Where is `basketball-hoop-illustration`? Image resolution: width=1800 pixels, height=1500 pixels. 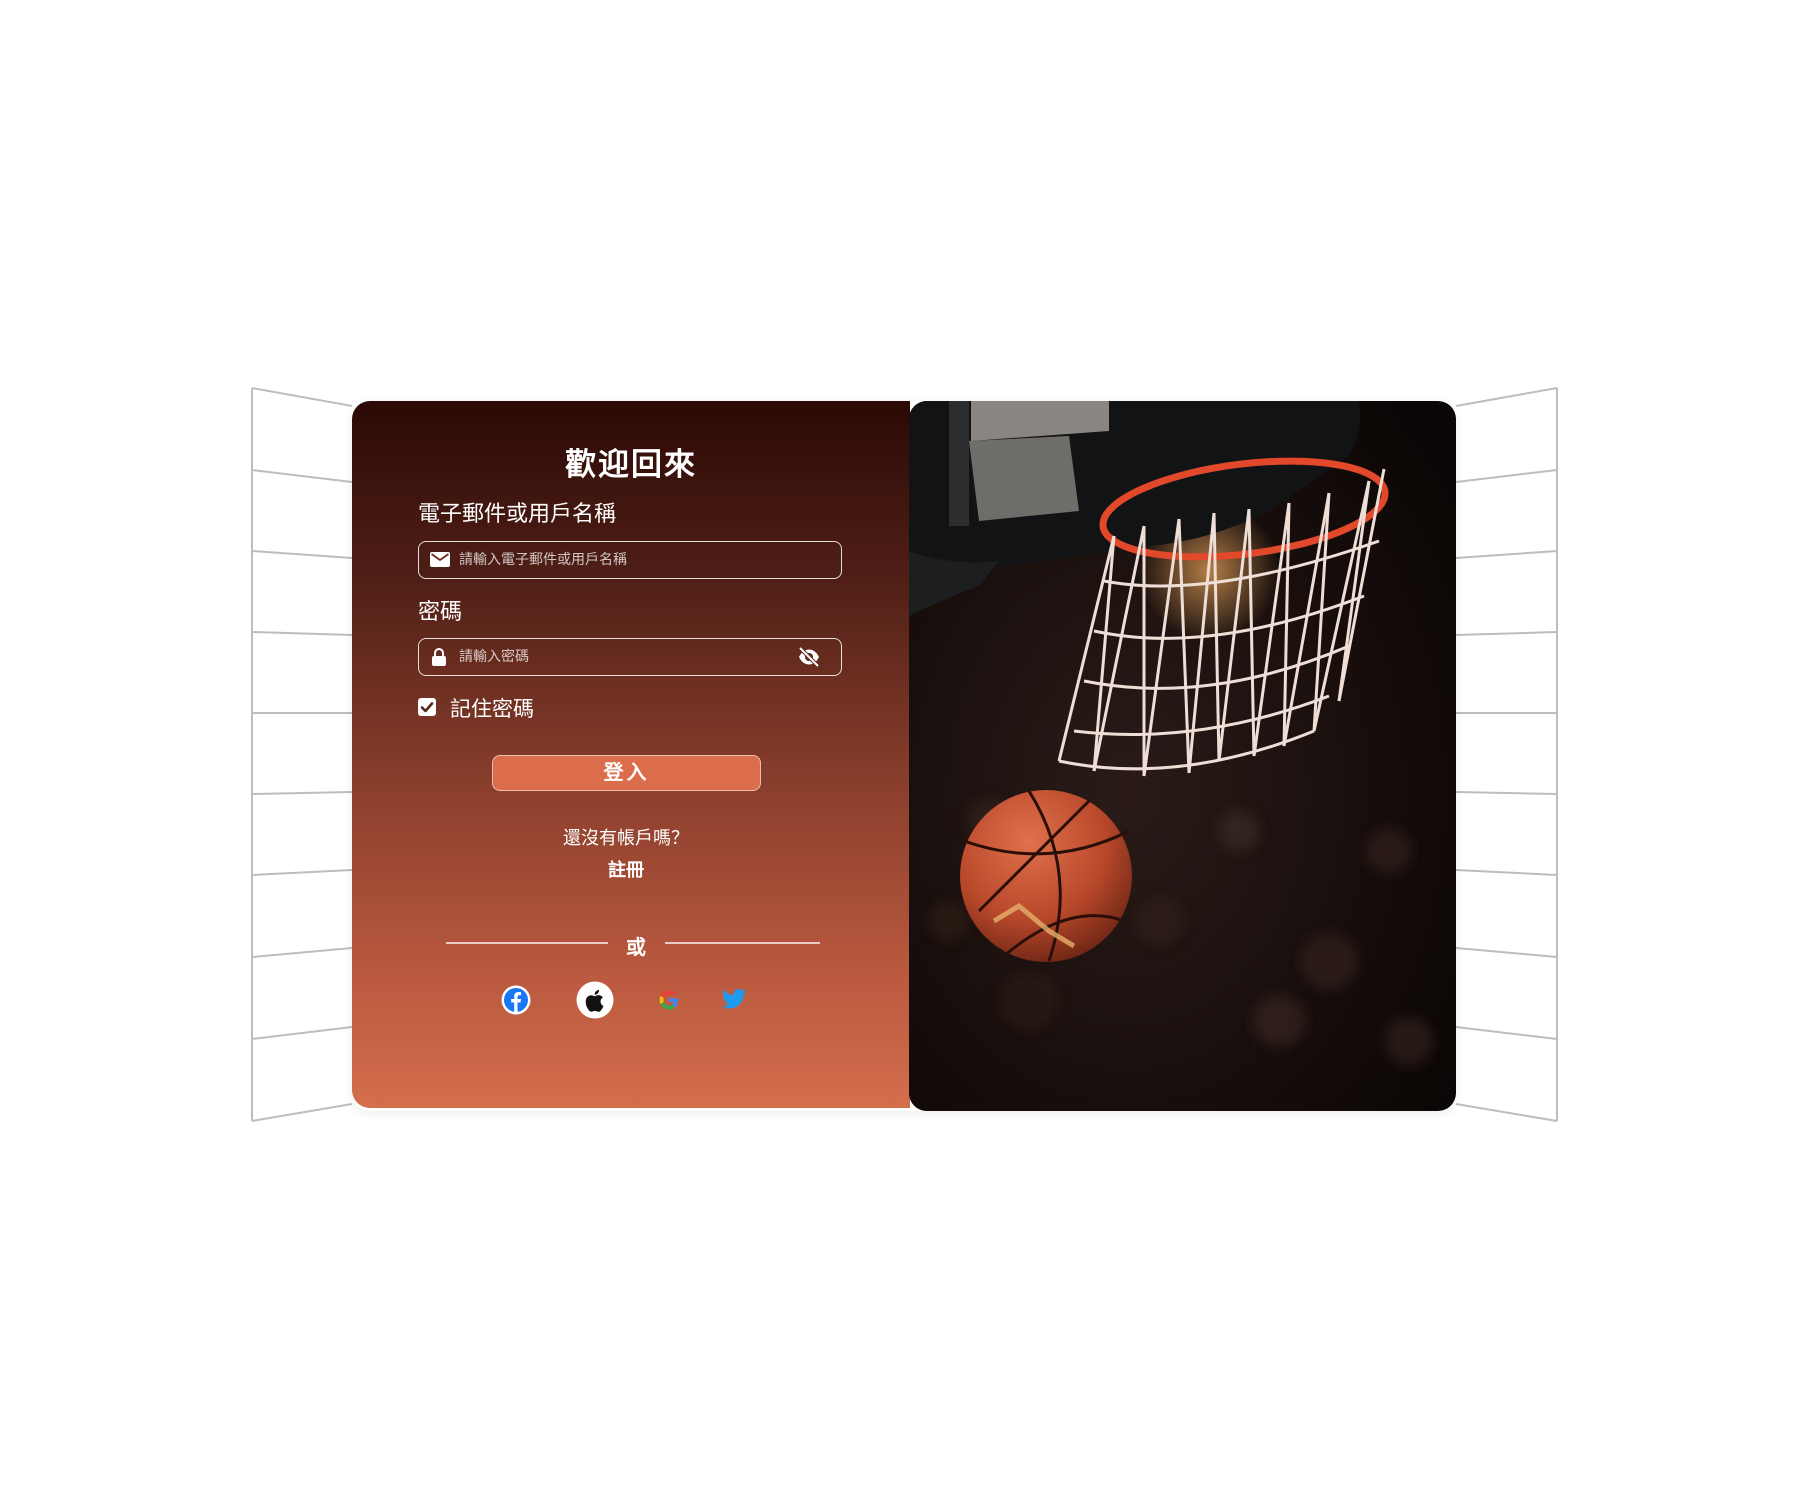
basketball-hoop-illustration is located at coordinates (1182, 756).